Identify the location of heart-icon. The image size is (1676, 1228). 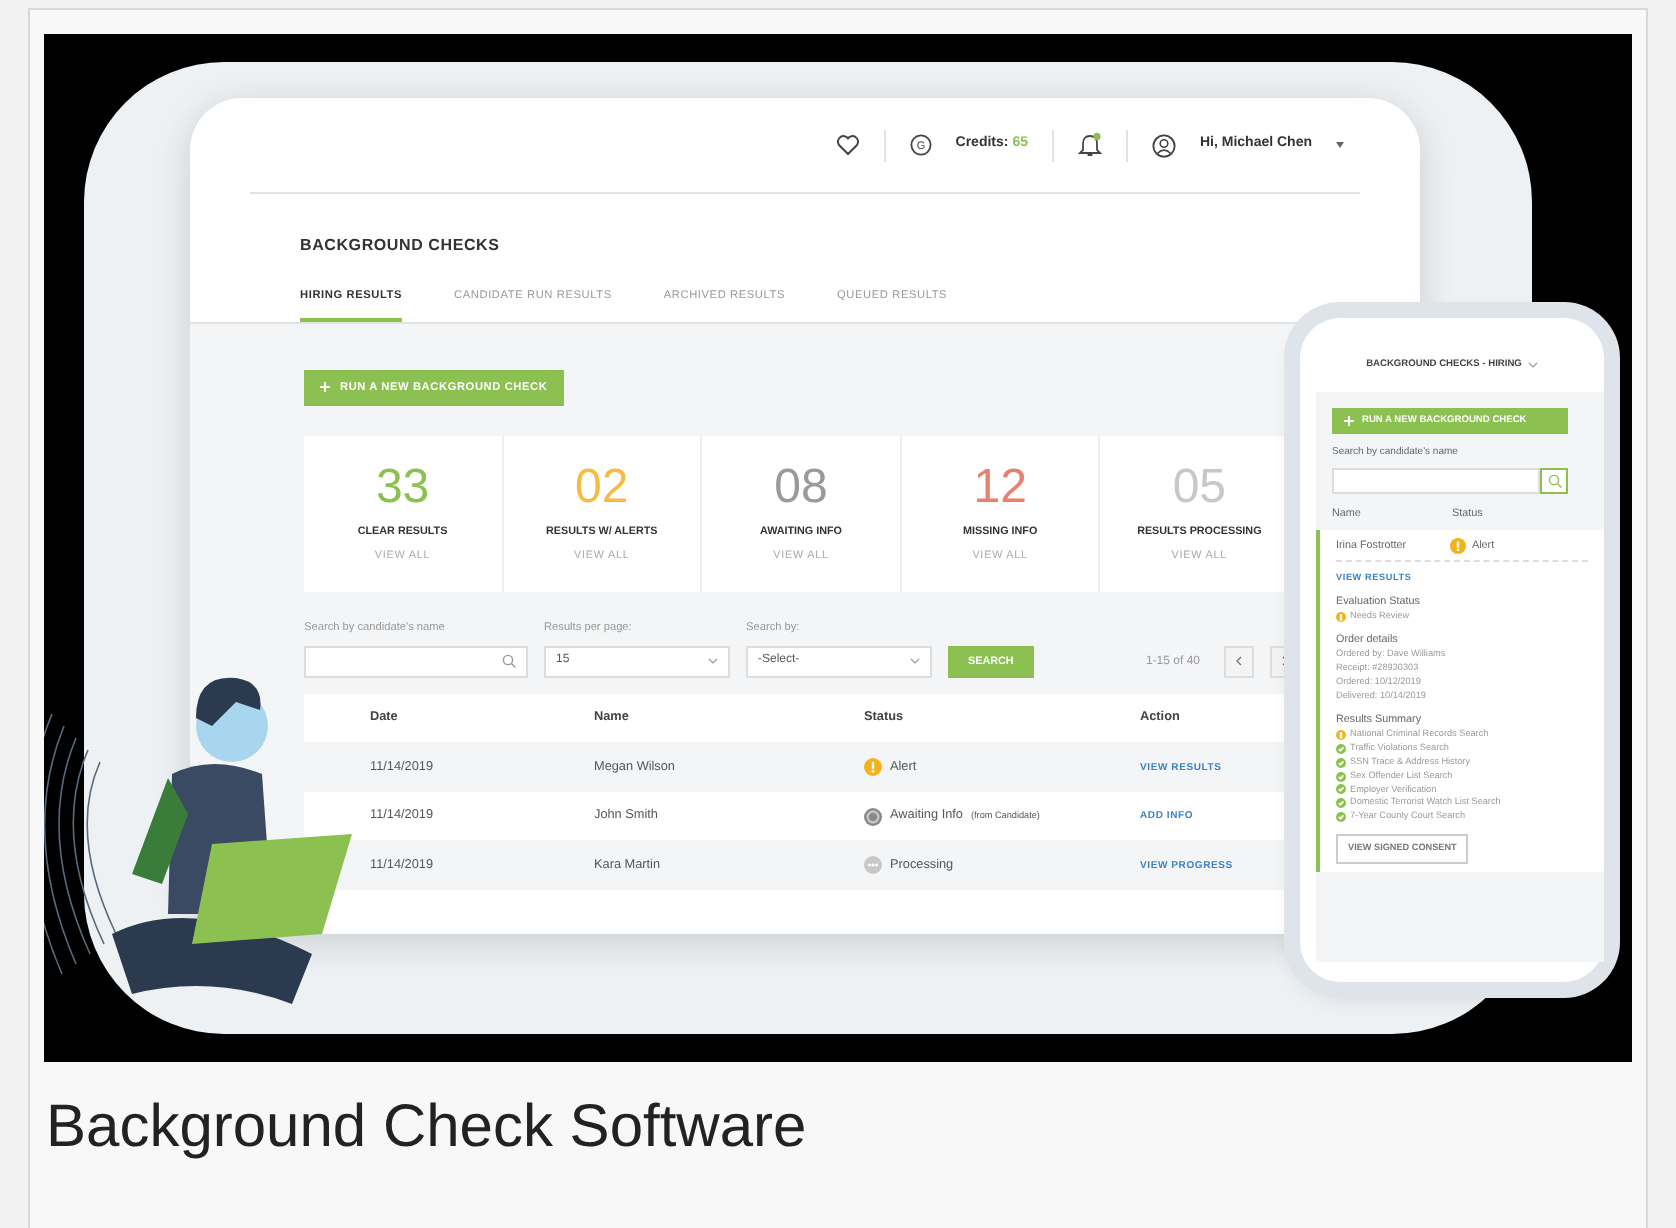
(847, 145).